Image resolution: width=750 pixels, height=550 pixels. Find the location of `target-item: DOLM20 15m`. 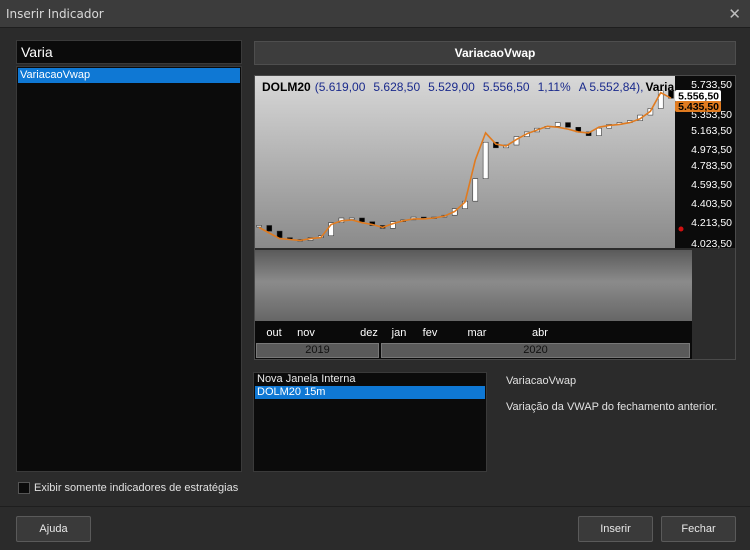

target-item: DOLM20 15m is located at coordinates (370, 392).